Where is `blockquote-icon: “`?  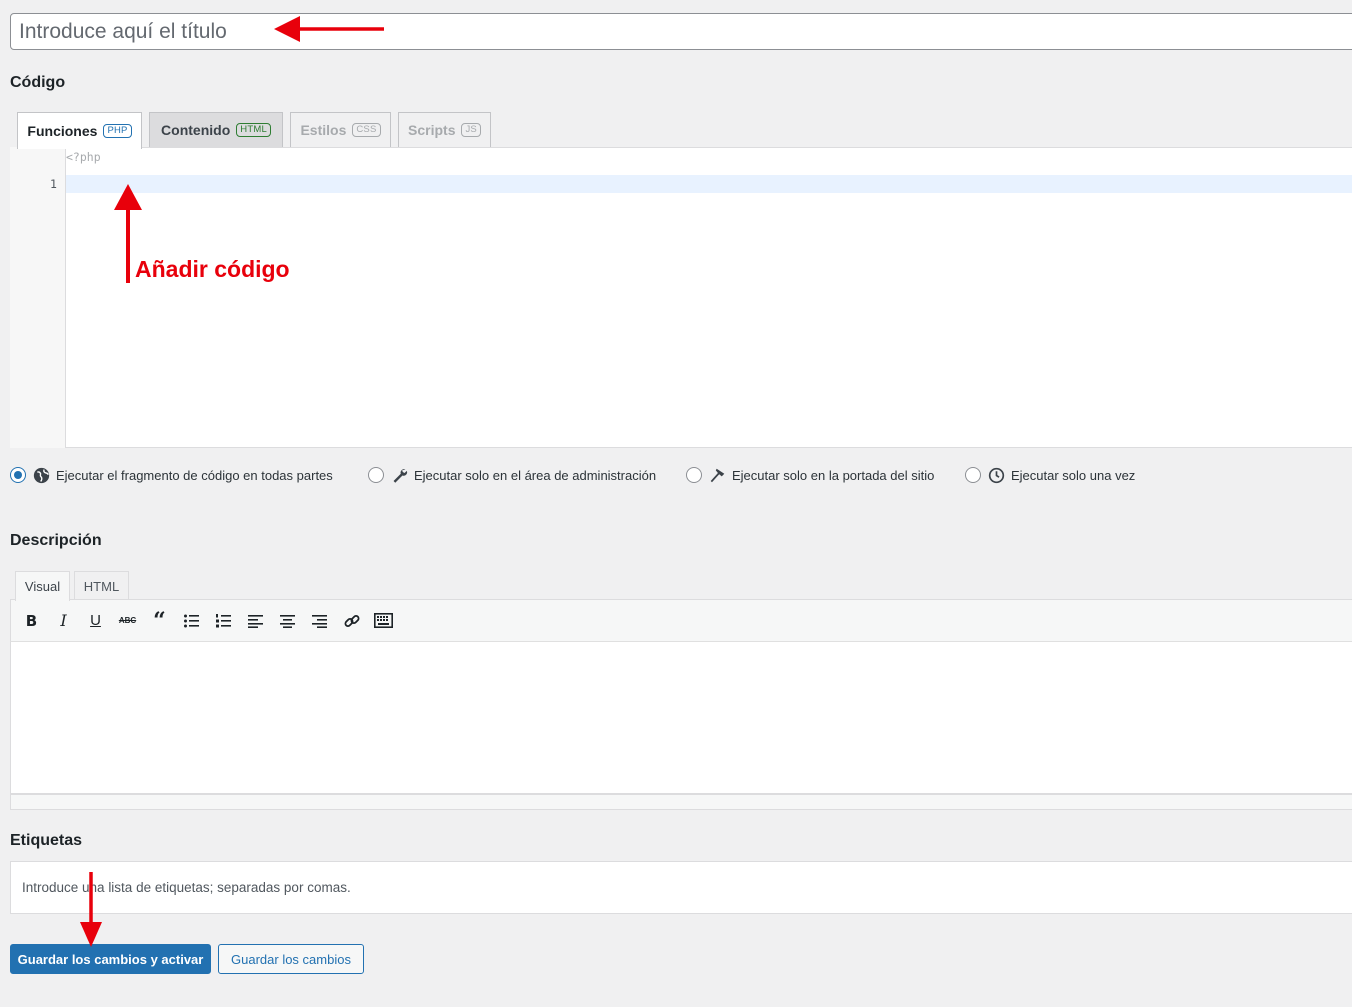 blockquote-icon: “ is located at coordinates (159, 621).